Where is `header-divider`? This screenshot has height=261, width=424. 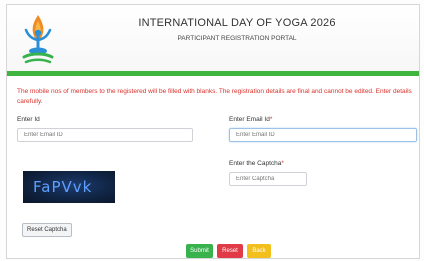 header-divider is located at coordinates (213, 73).